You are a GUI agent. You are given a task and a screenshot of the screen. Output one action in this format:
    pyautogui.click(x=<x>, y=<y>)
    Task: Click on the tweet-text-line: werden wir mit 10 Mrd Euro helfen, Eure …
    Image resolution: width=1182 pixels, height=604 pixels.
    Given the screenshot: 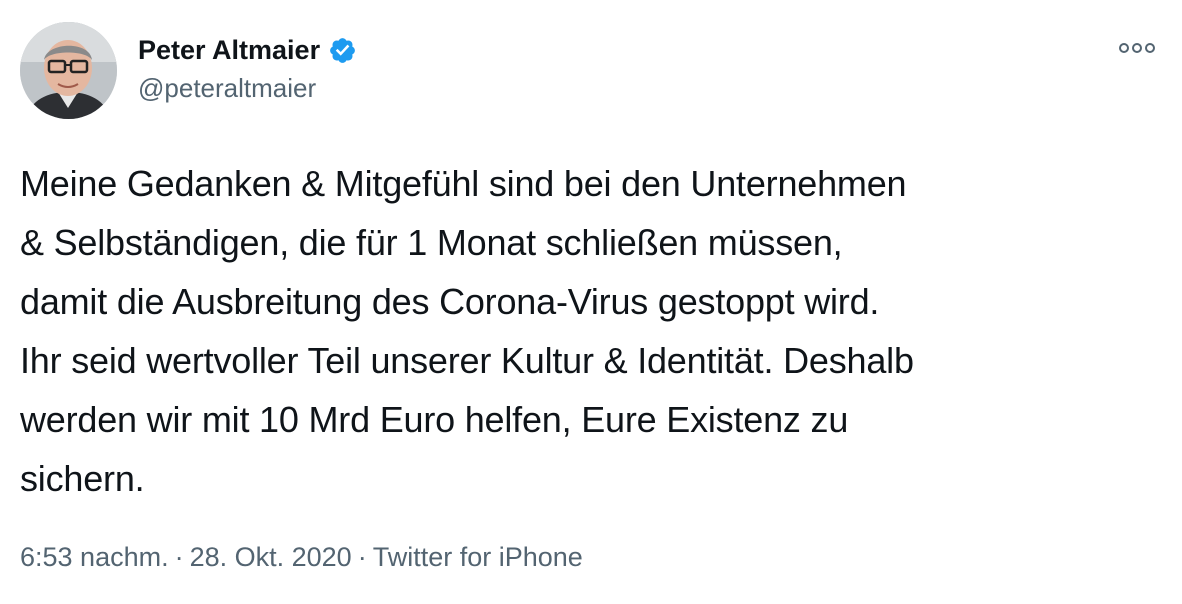 What is the action you would take?
    pyautogui.click(x=434, y=419)
    